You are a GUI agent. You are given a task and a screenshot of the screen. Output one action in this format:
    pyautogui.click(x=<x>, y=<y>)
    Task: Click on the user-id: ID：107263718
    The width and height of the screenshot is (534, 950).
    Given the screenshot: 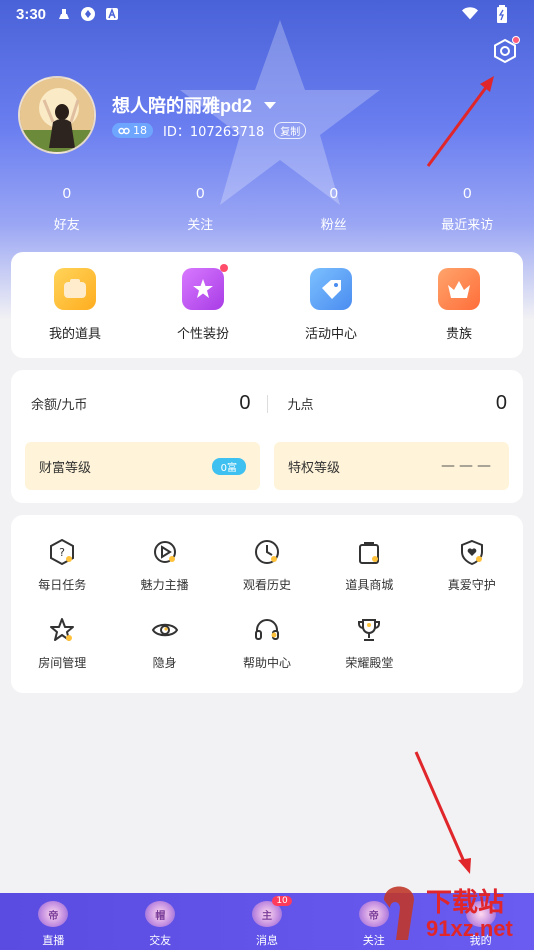 What is the action you would take?
    pyautogui.click(x=214, y=132)
    